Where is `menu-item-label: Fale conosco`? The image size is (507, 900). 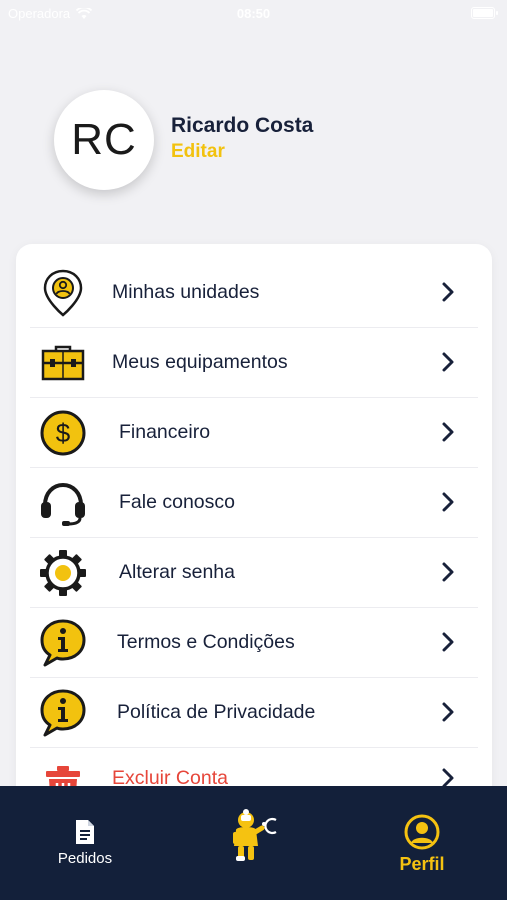
menu-item-label: Fale conosco is located at coordinates (177, 502).